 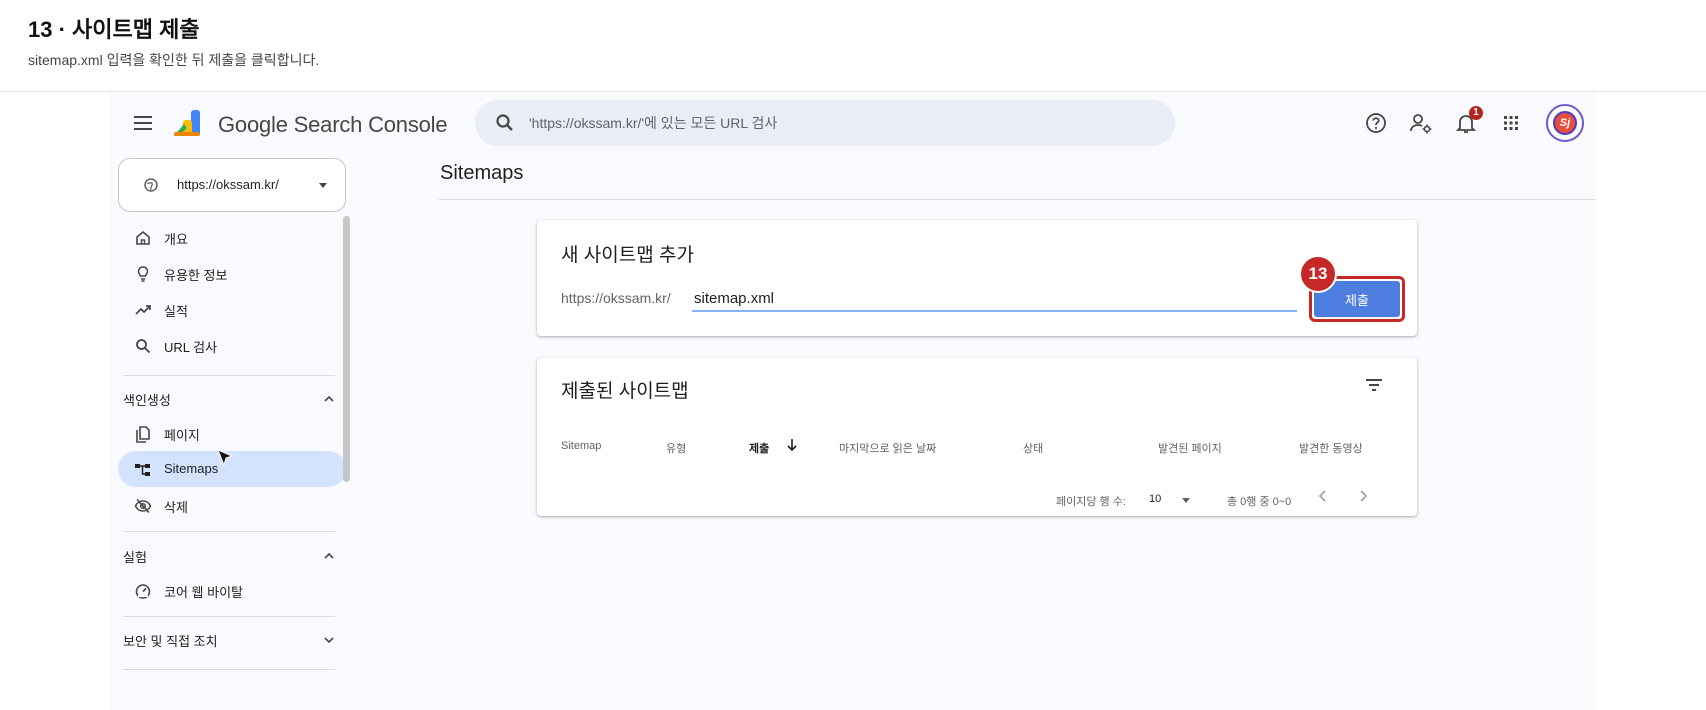 I want to click on add-sitemap-card: 새 사이트맵 추가 https://okssam.kr/ 제출 13, so click(x=977, y=278).